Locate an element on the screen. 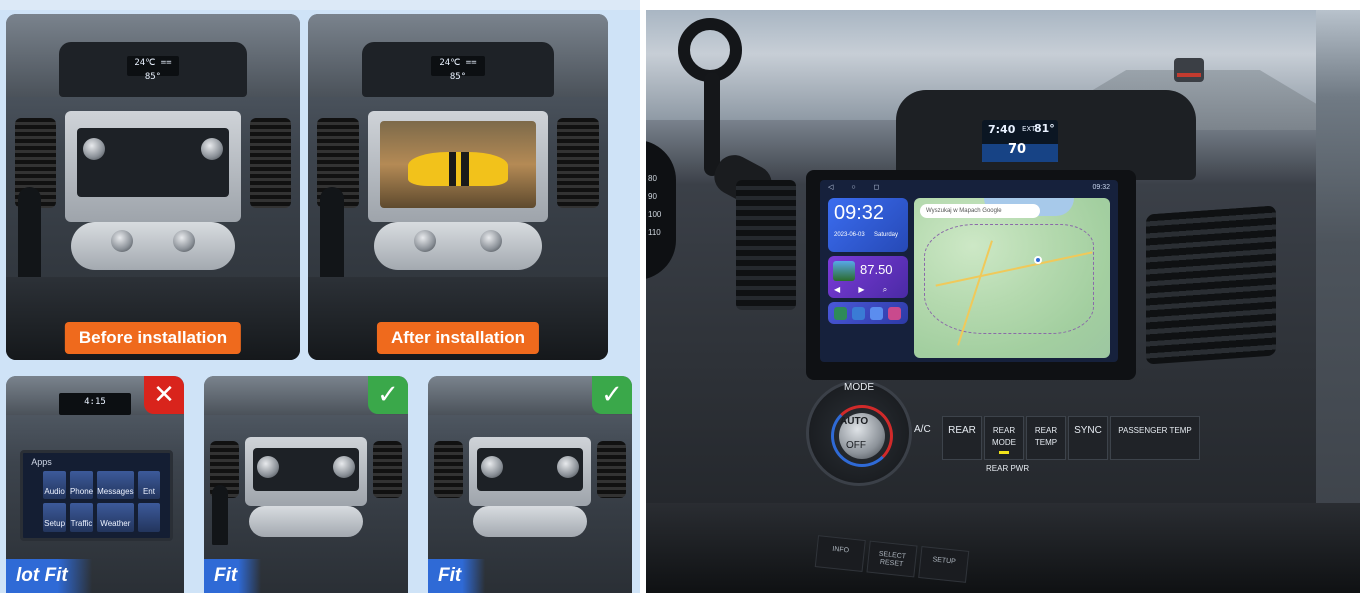  radio-widget: 87.50 ◀ ▶ ⌕ is located at coordinates (868, 277).